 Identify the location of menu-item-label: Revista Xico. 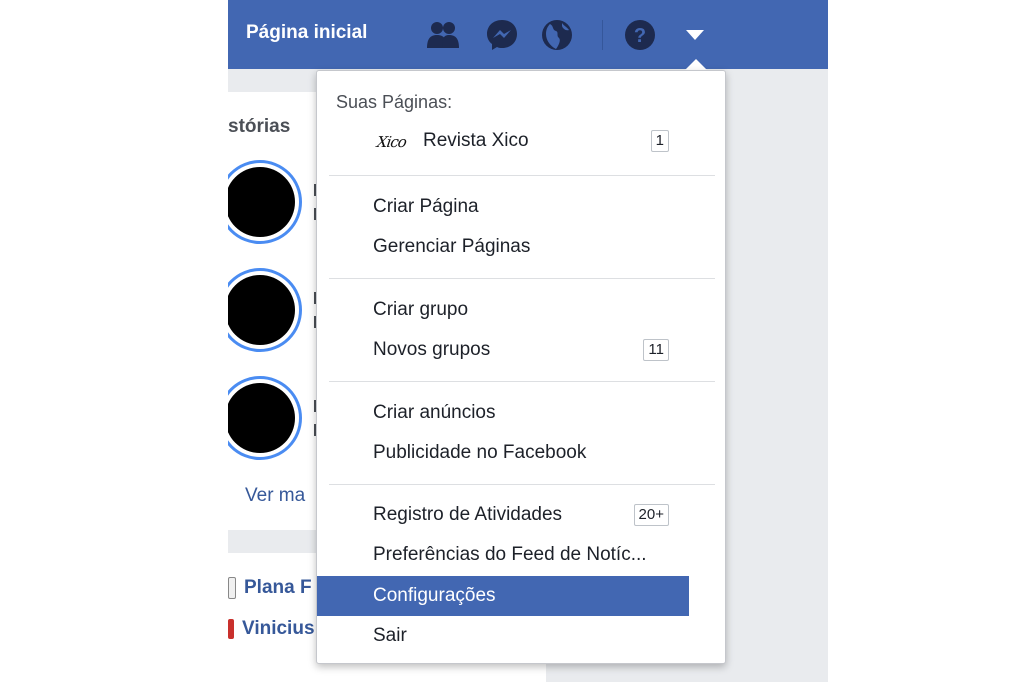
(476, 140).